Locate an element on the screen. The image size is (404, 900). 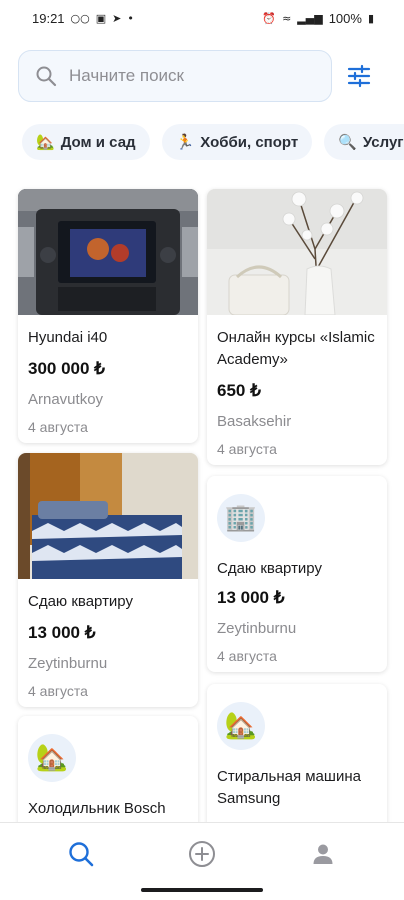
voicemail-icon: ○○ is located at coordinates (80, 18).